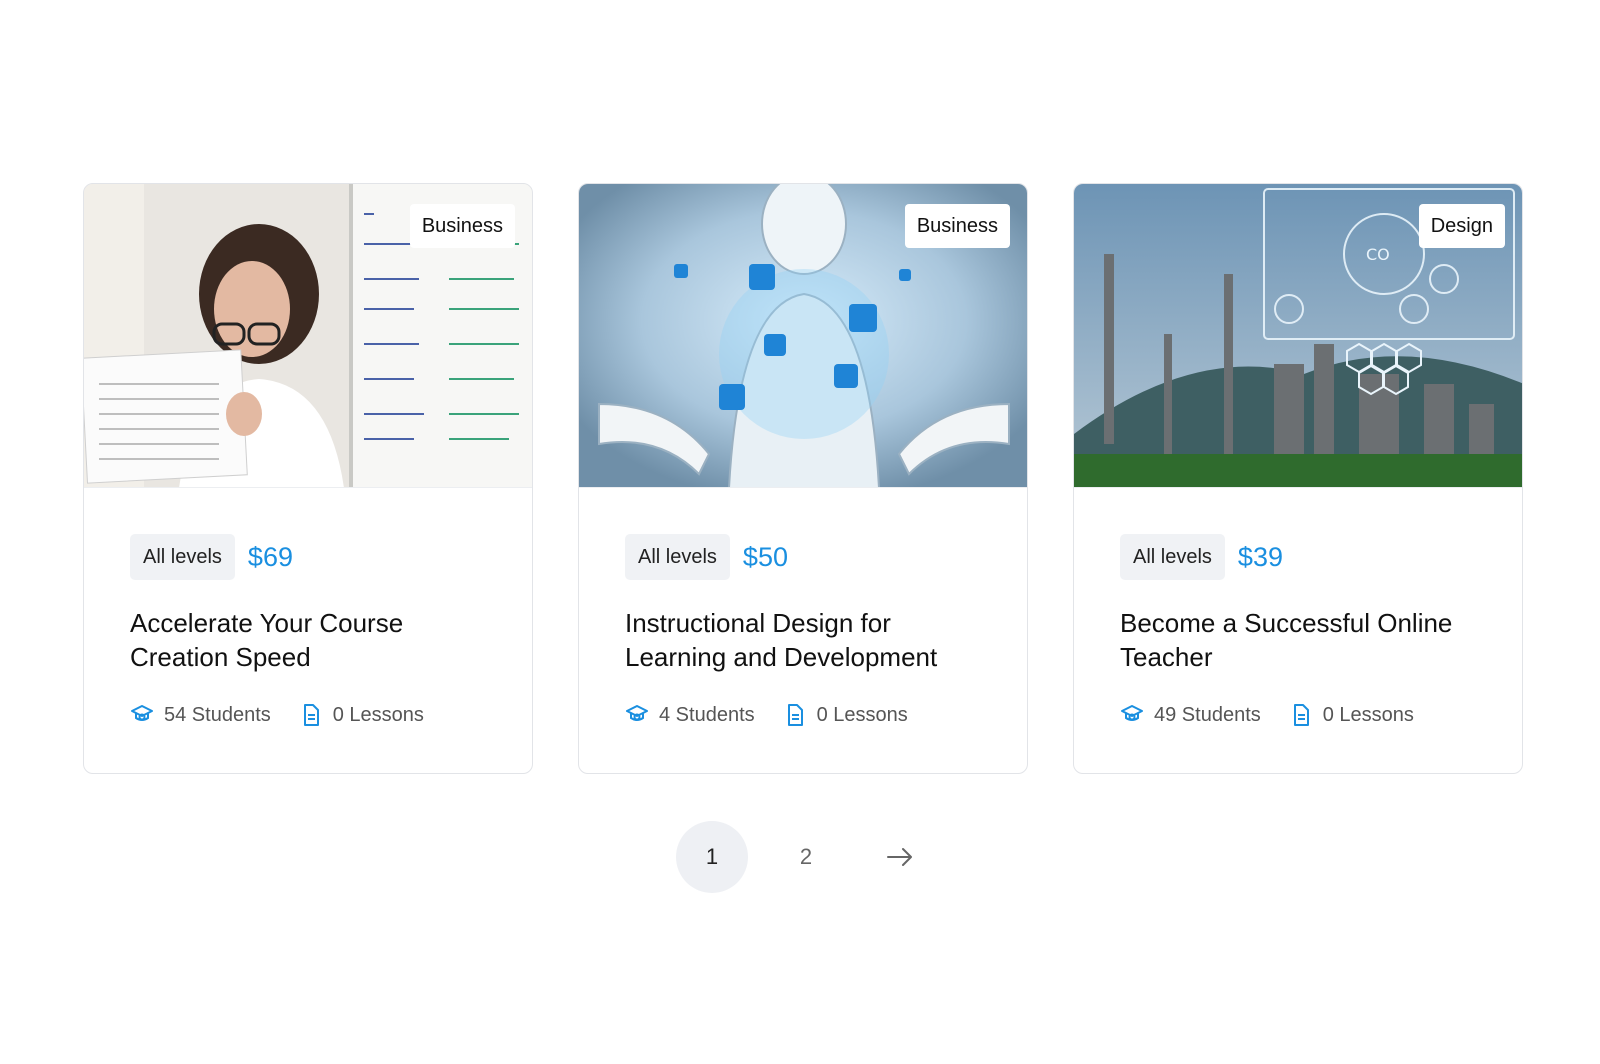 The width and height of the screenshot is (1600, 1064). What do you see at coordinates (1300, 640) in the screenshot?
I see `course-title: Become a Successful Online Teacher` at bounding box center [1300, 640].